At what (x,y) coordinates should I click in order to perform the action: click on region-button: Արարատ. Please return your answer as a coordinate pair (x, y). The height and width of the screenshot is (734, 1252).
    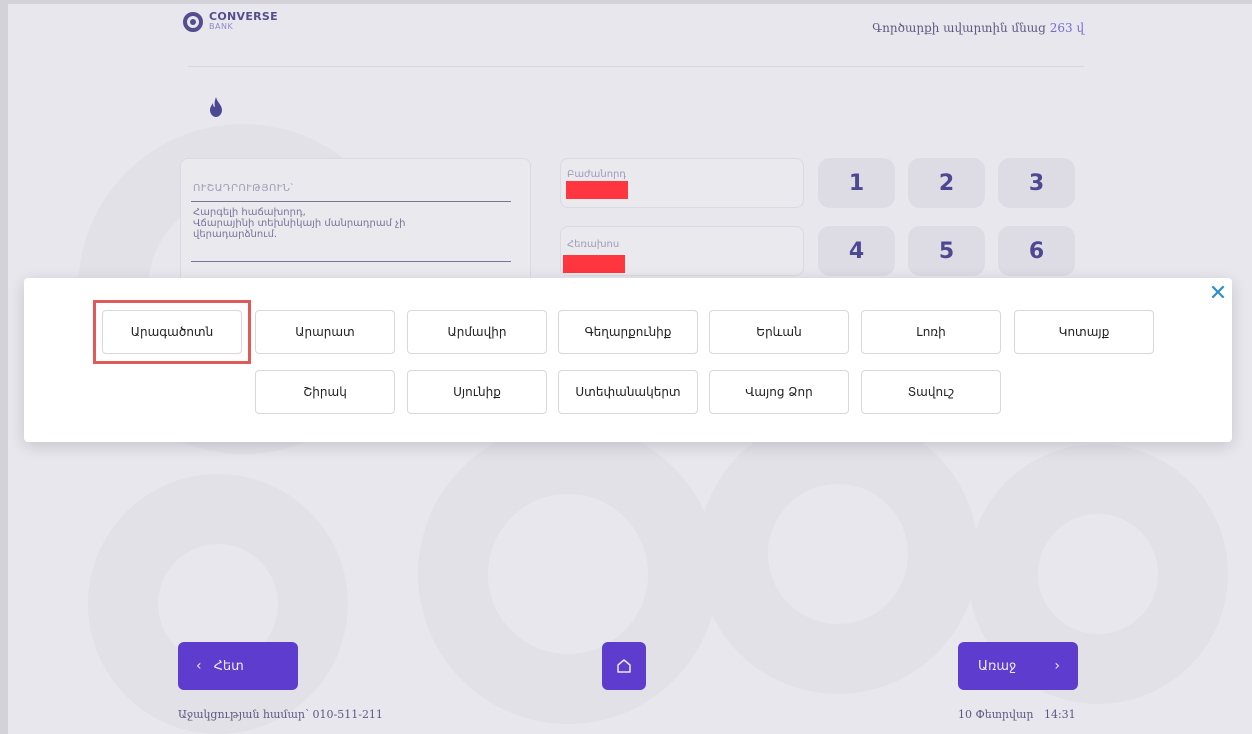
    Looking at the image, I should click on (325, 332).